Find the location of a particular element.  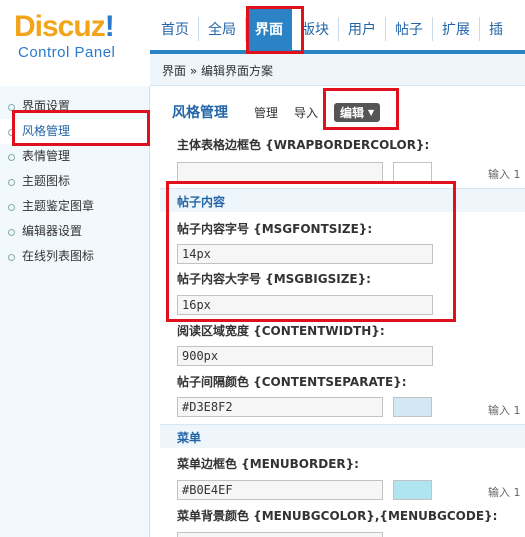

wrapborder-hint: 输入 1 is located at coordinates (504, 174).